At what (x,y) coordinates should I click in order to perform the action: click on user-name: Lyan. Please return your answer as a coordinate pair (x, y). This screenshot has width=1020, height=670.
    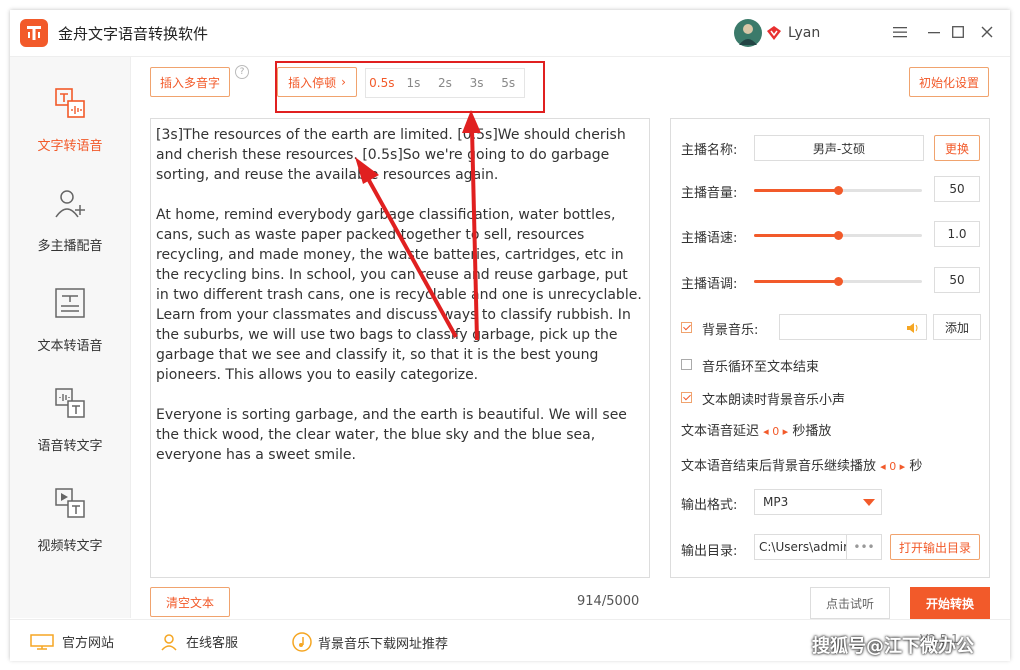
    Looking at the image, I should click on (804, 33).